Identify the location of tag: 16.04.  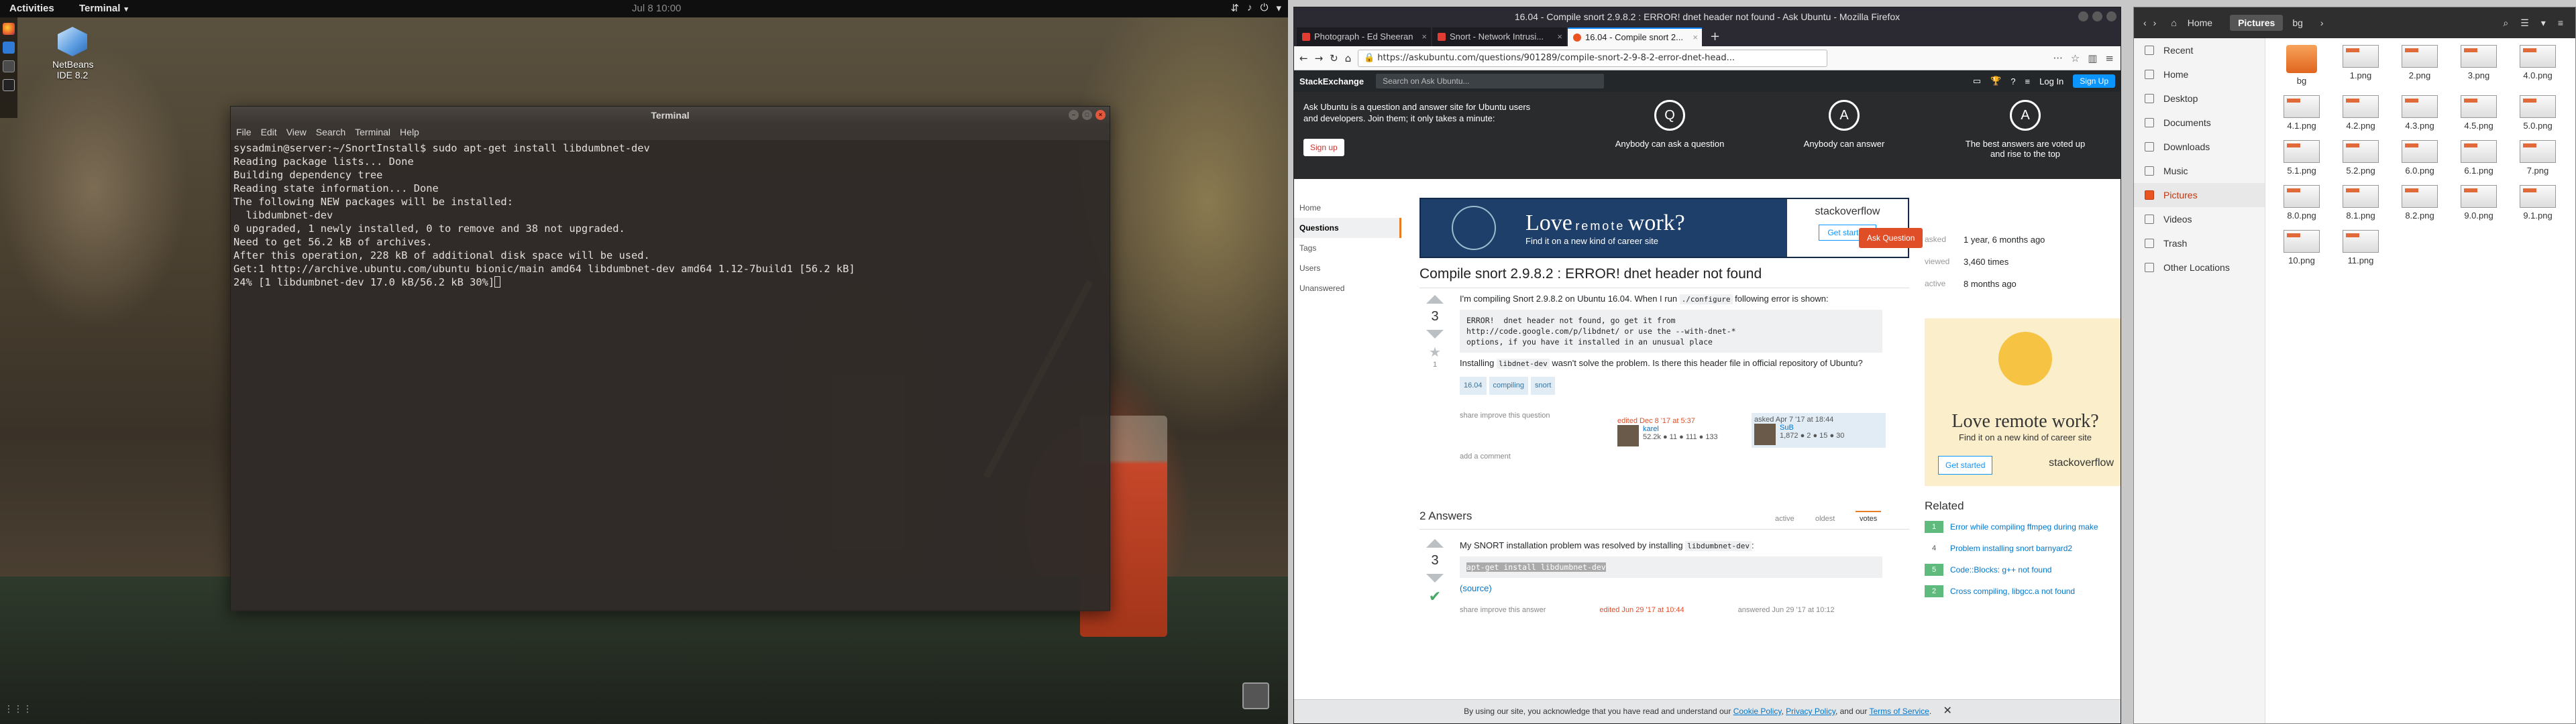
(1473, 386).